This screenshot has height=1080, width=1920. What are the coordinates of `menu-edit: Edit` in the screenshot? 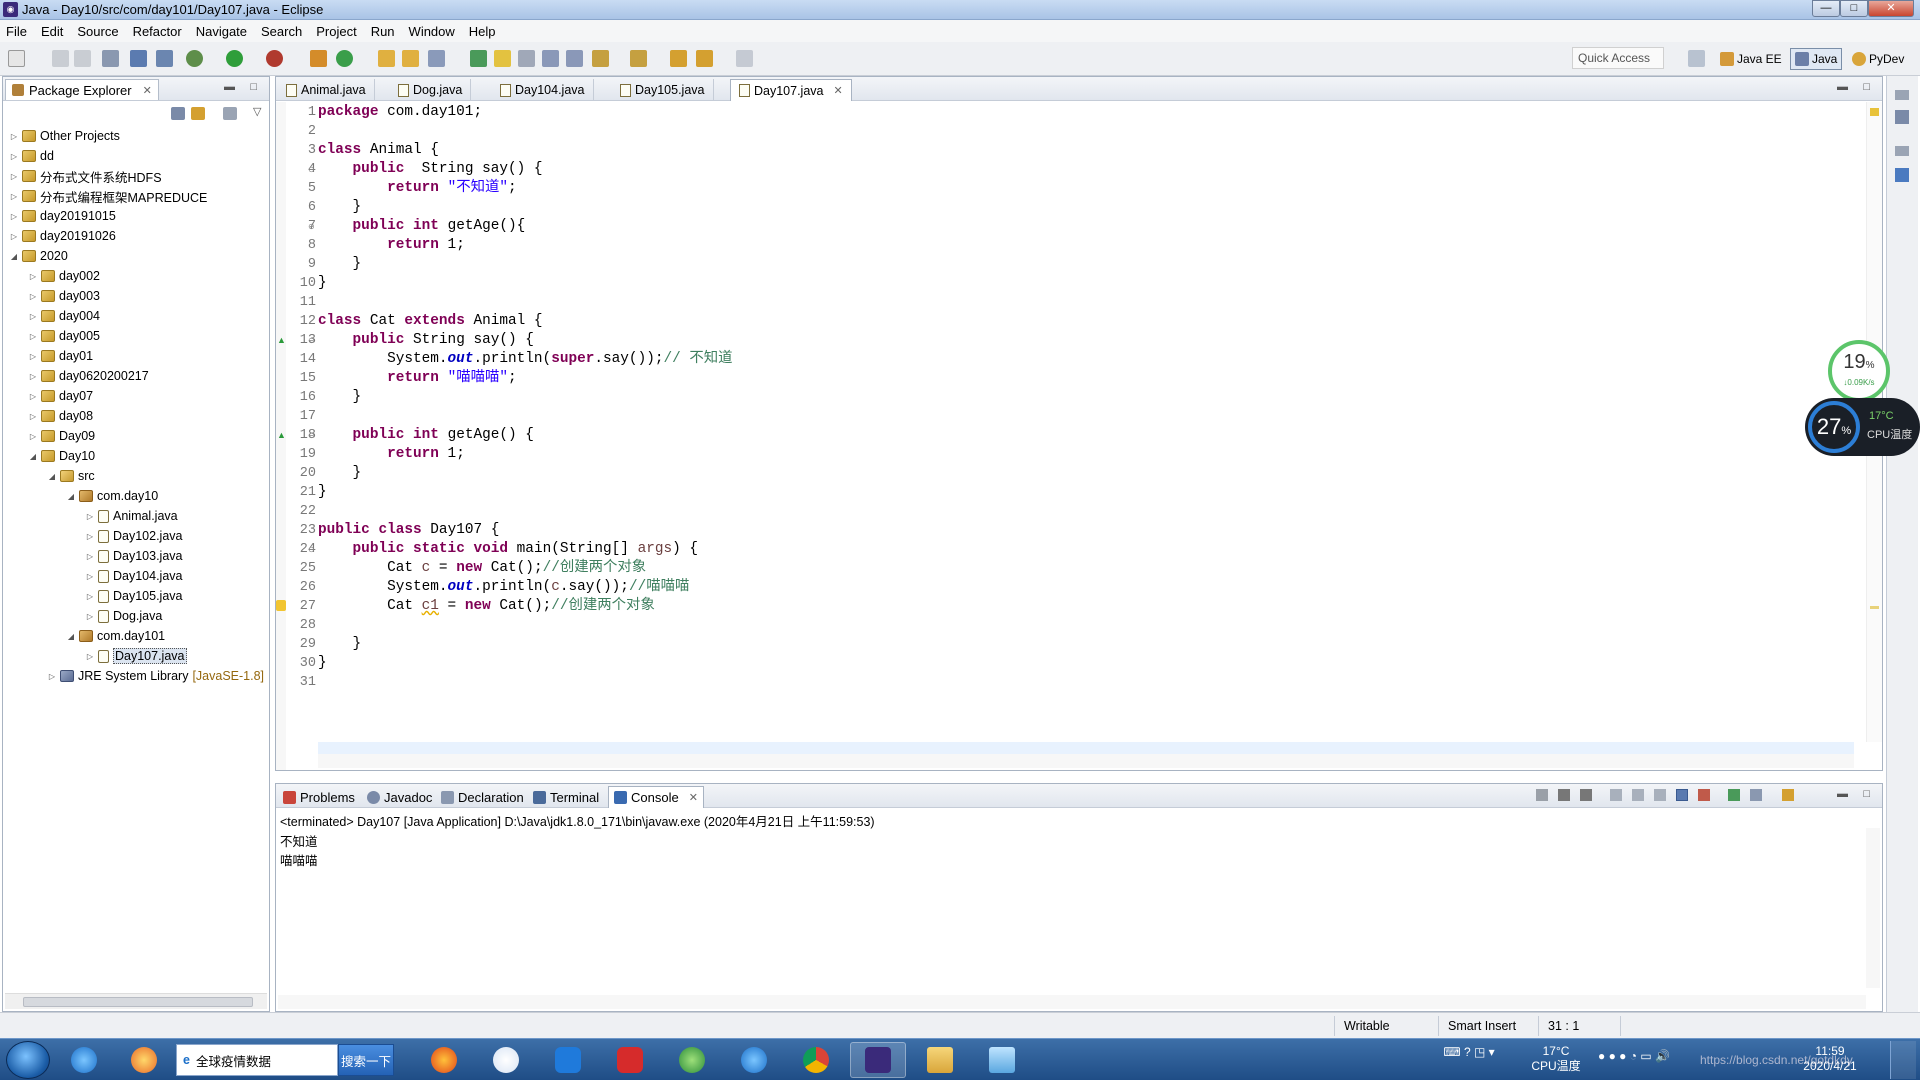 It's located at (52, 31).